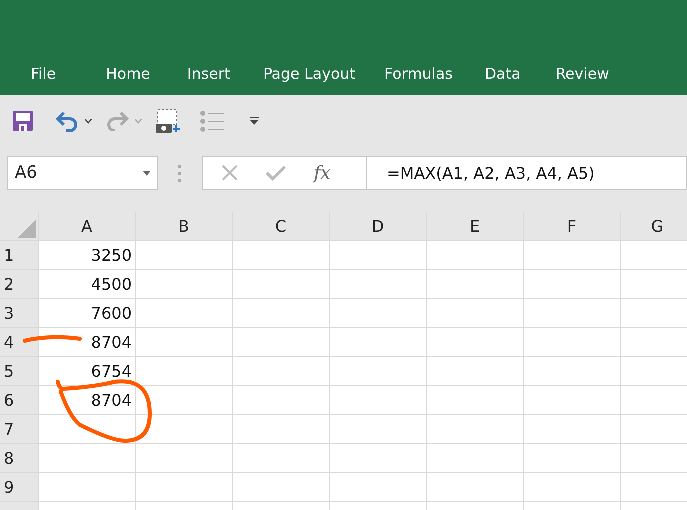 This screenshot has height=510, width=687. What do you see at coordinates (19, 342) in the screenshot?
I see `row-header: 4` at bounding box center [19, 342].